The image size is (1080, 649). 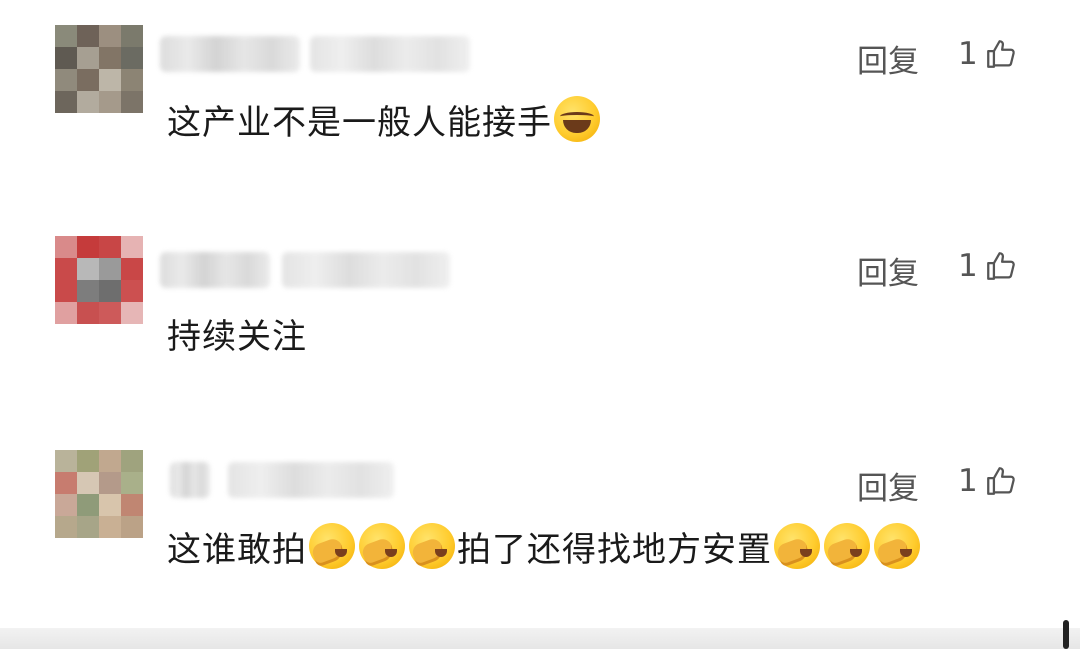 I want to click on laughing-tears-emoji-icon, so click(x=577, y=119).